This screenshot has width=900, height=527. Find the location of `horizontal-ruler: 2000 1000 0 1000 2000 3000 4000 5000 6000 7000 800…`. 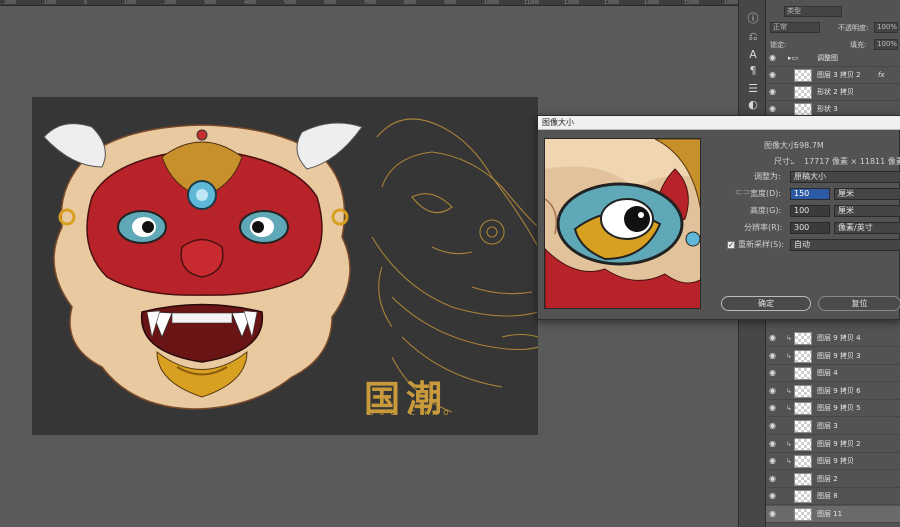

horizontal-ruler: 2000 1000 0 1000 2000 3000 4000 5000 6000 7000 800… is located at coordinates (369, 3).